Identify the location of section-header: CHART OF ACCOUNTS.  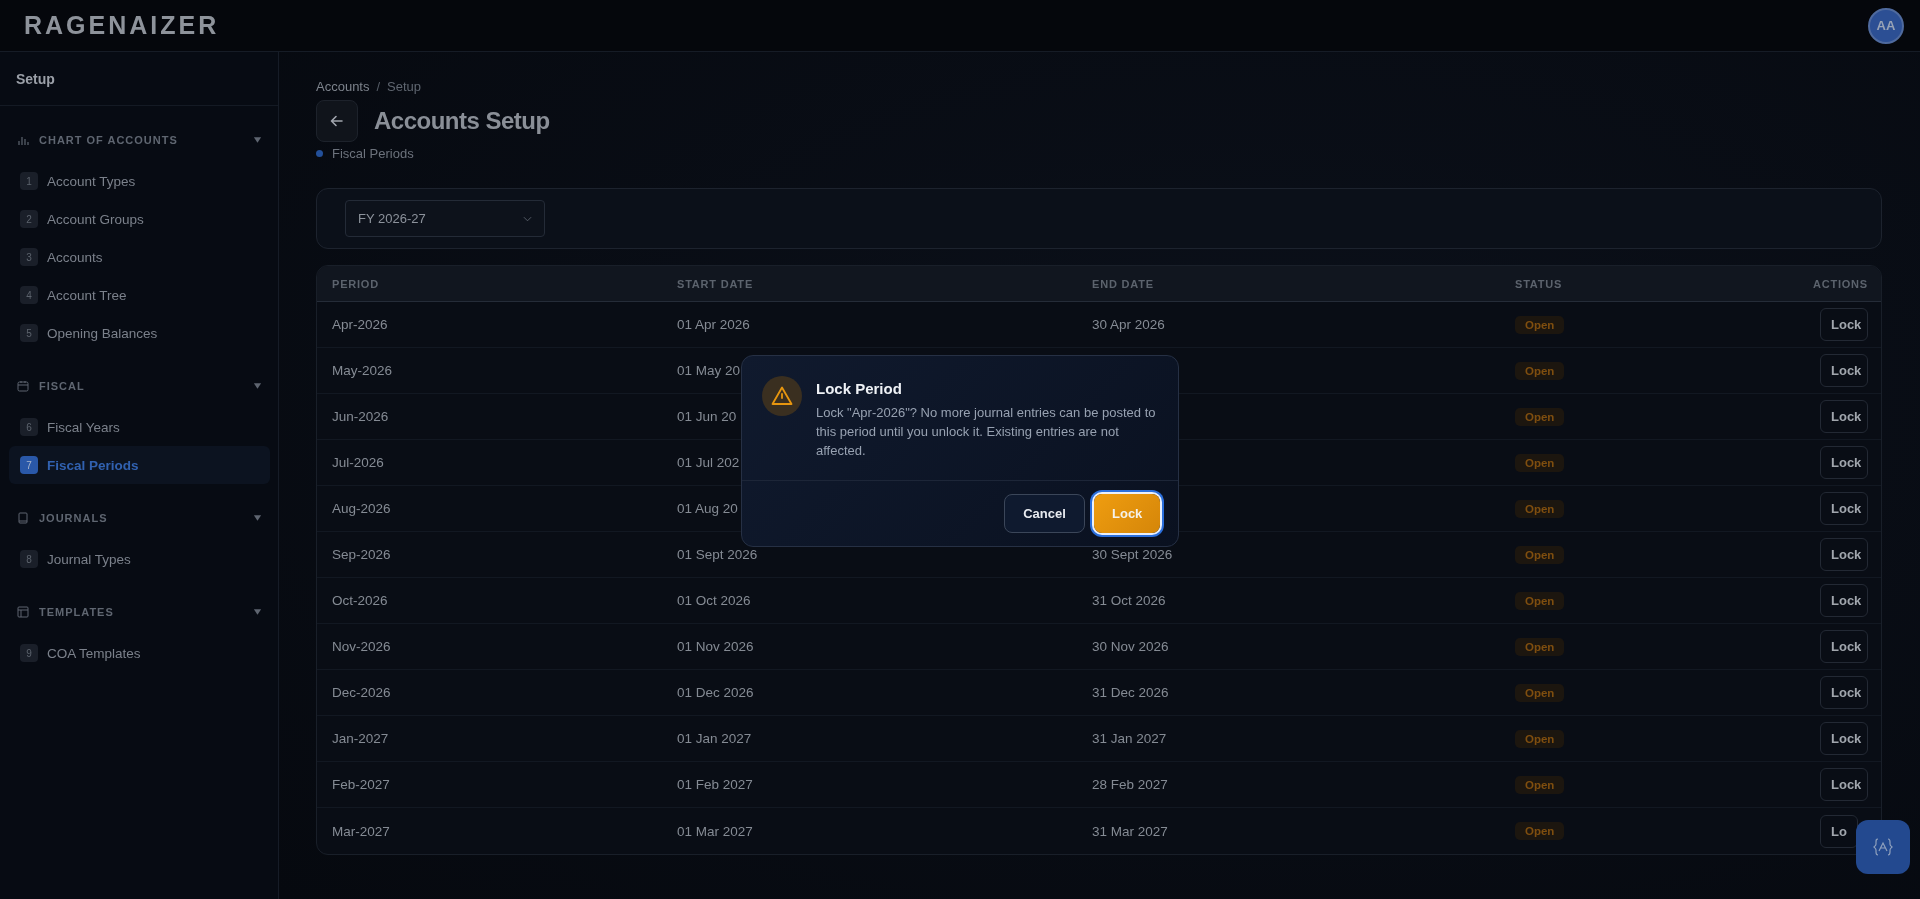
(139, 140).